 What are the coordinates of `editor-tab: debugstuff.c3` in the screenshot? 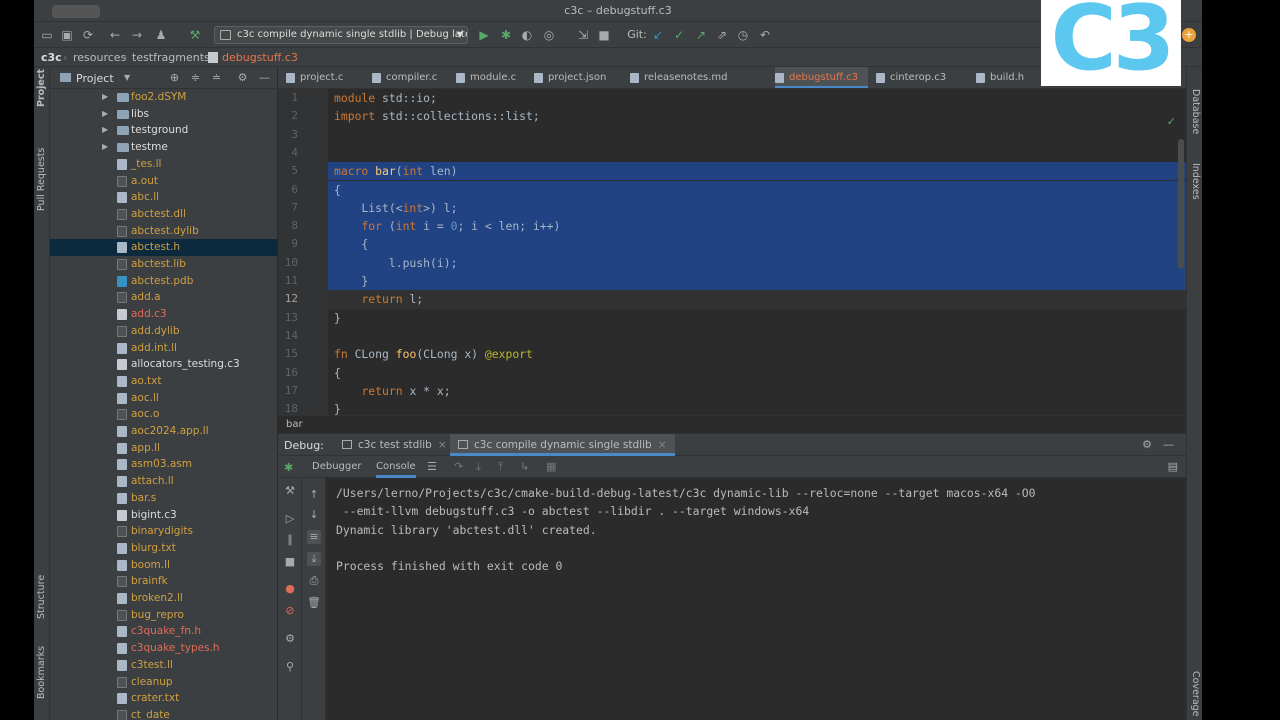 It's located at (821, 77).